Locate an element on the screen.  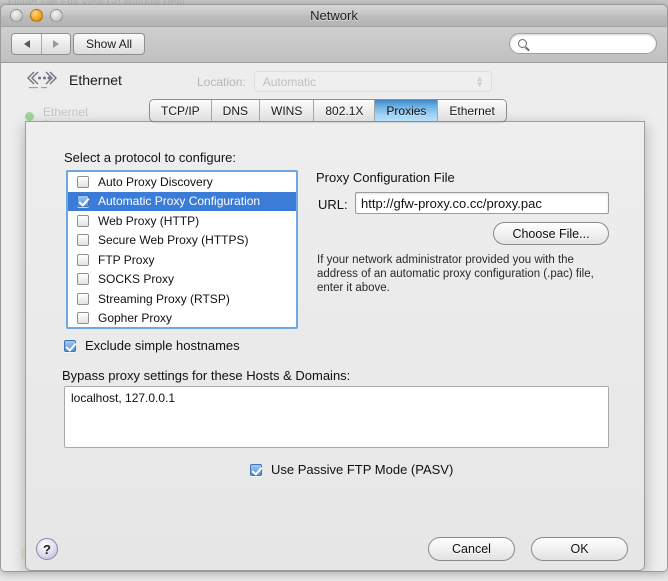
service-header: Ethernet is located at coordinates (73, 80).